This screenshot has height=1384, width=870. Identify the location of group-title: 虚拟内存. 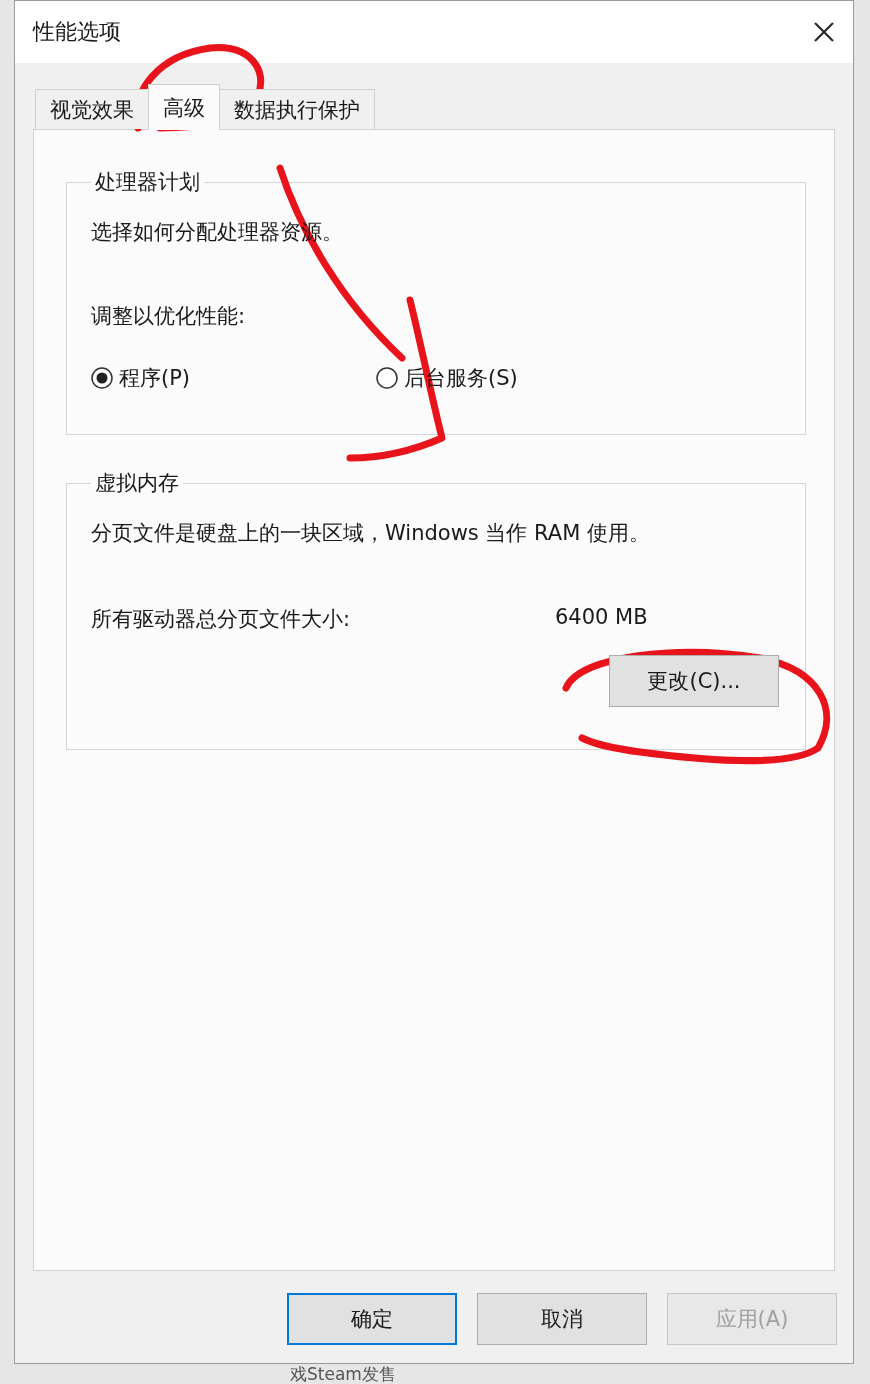
(137, 483).